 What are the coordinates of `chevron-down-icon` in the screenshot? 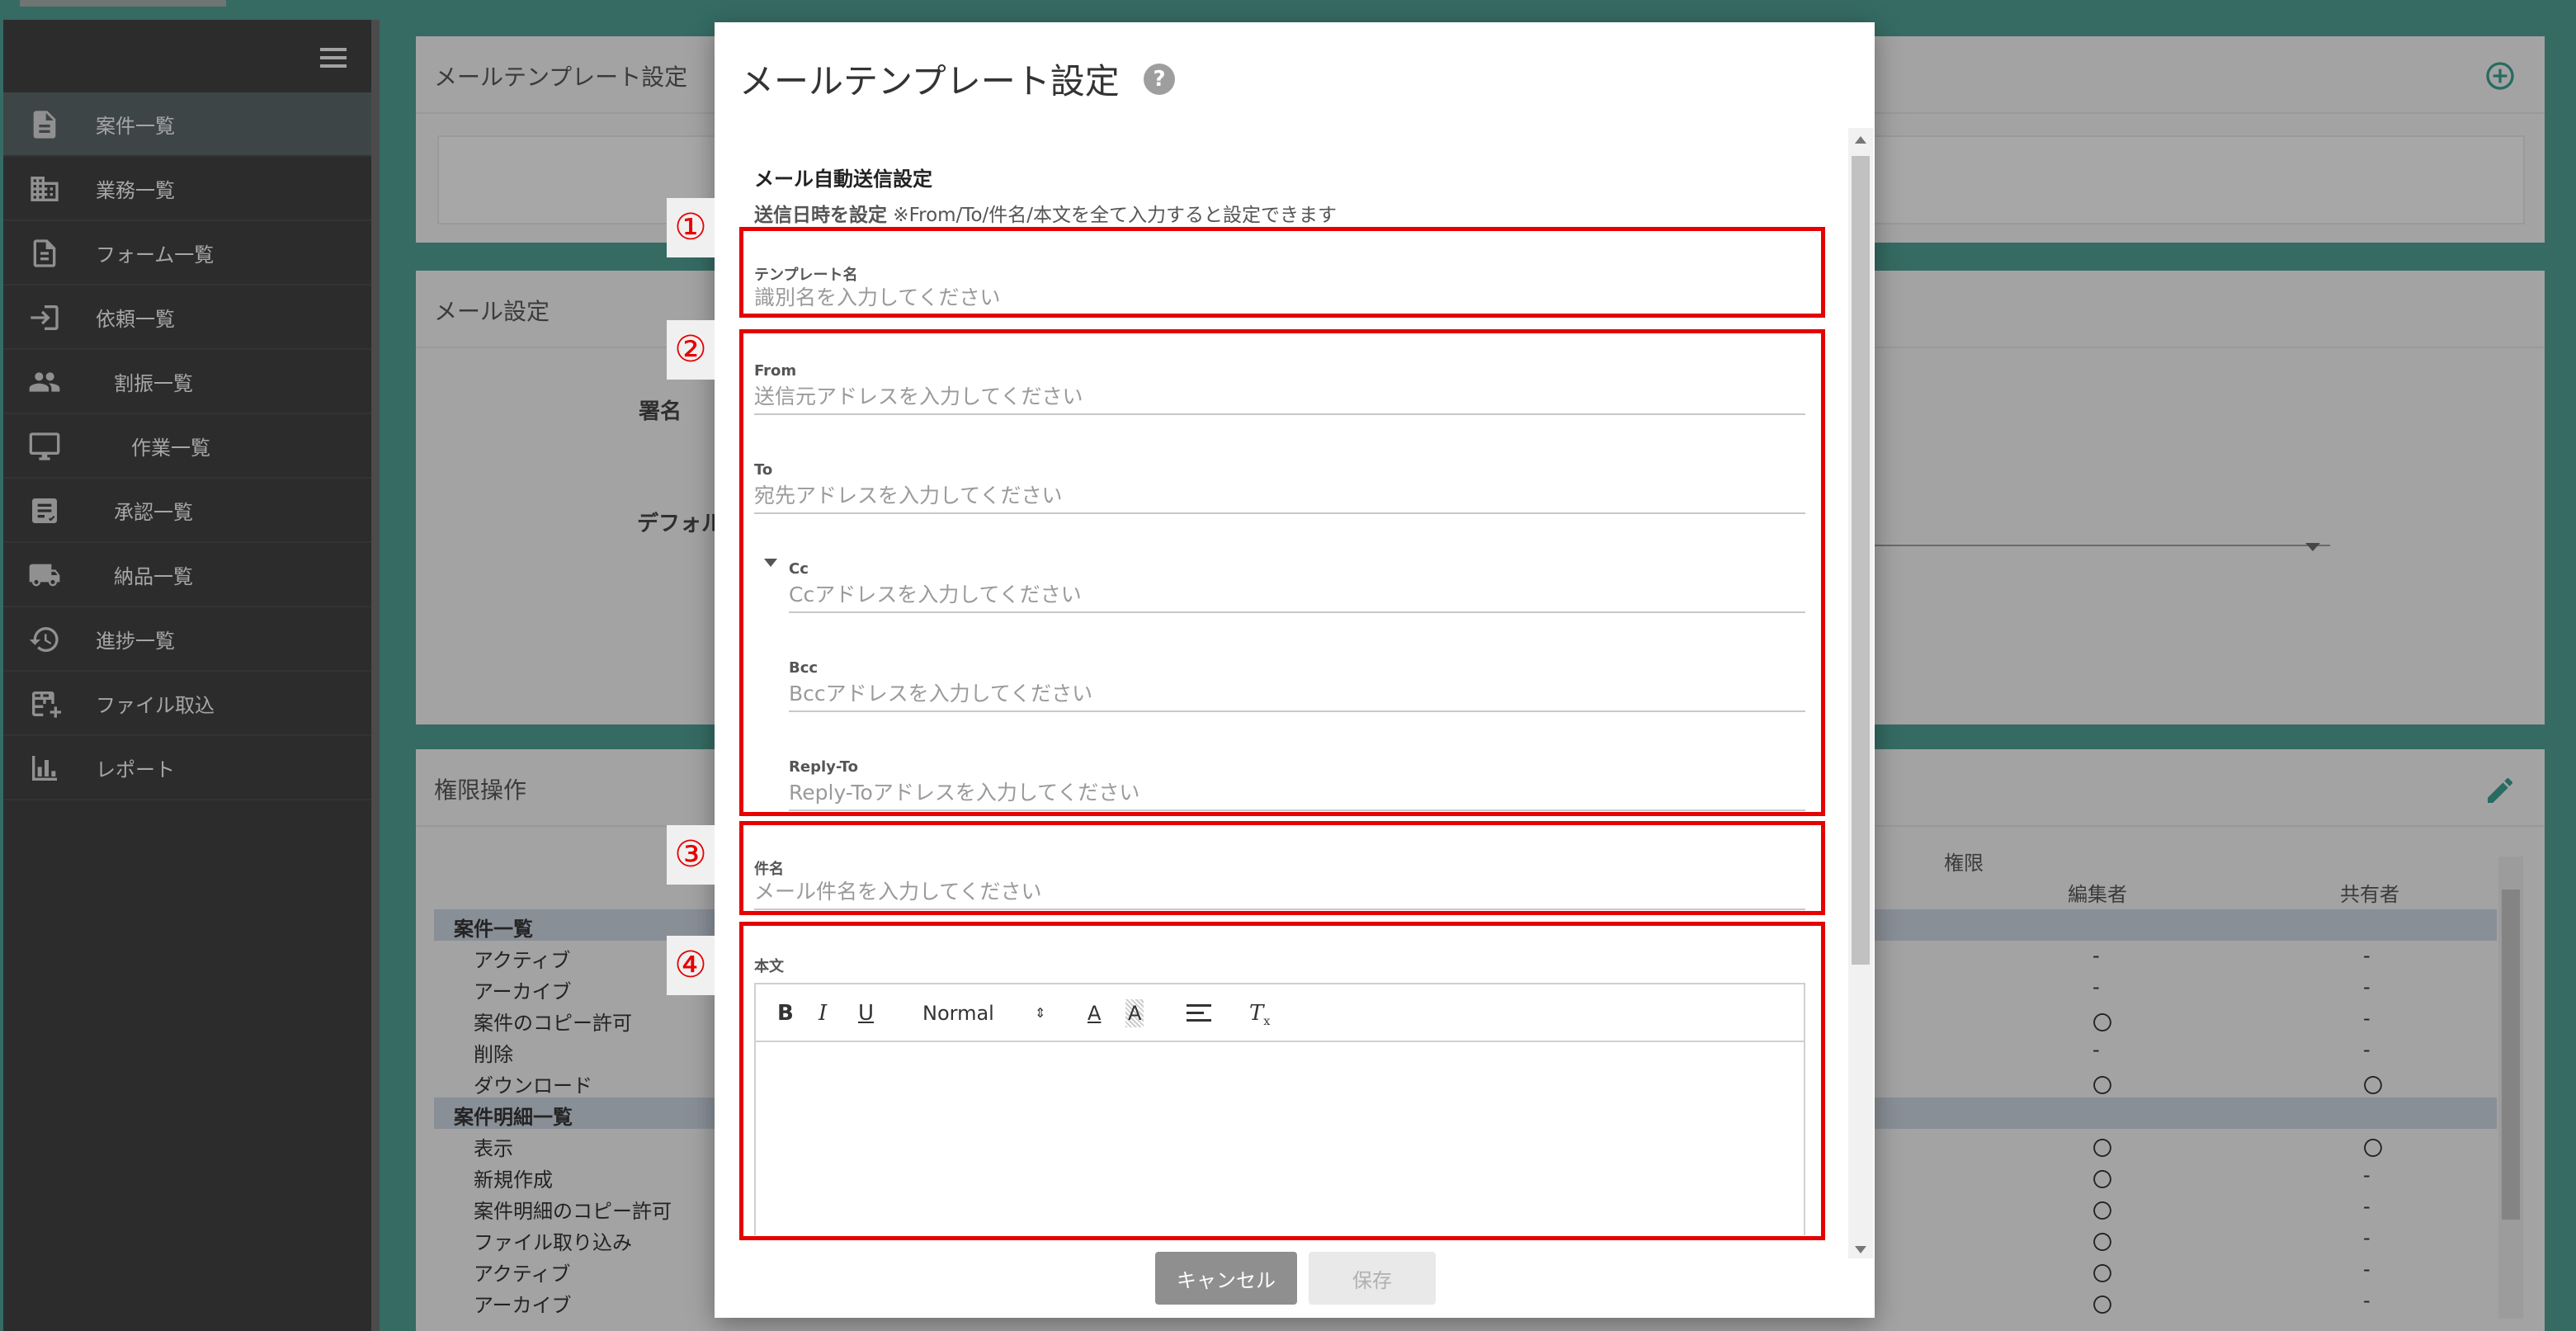 It's located at (770, 563).